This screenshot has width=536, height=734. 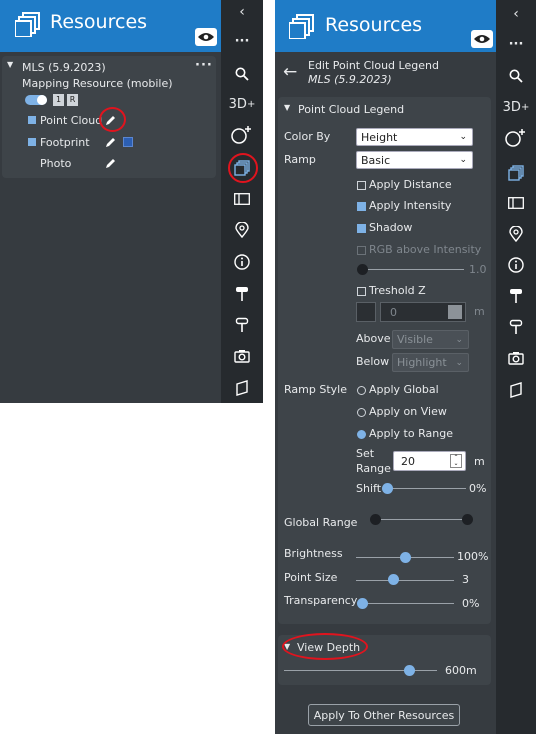 I want to click on footprint-checkbox, so click(x=32, y=142).